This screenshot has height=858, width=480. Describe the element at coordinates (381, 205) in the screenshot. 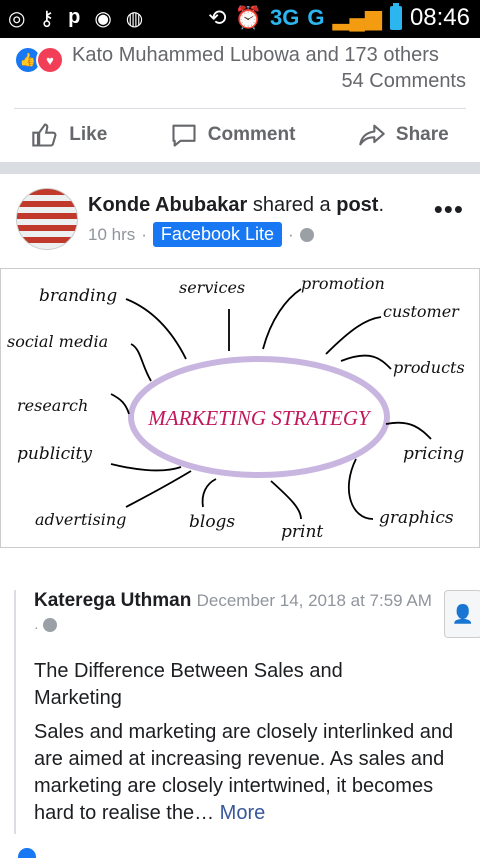

I see `period: .` at that location.